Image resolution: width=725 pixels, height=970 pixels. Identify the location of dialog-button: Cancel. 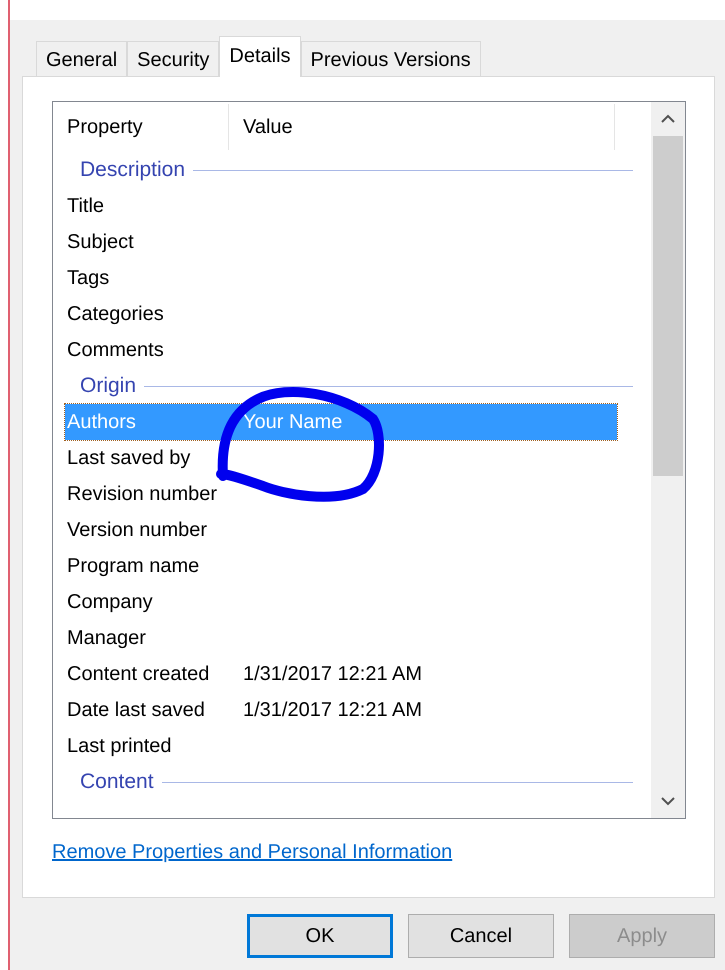
(481, 936).